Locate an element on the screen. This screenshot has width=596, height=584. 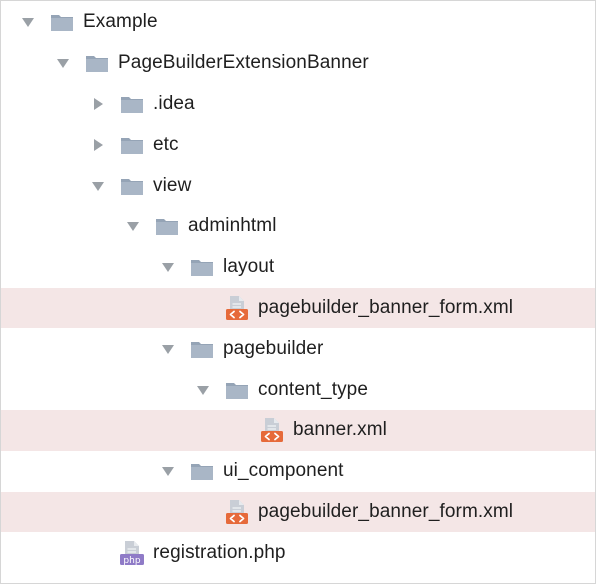
tree-row-6: layout is located at coordinates (298, 267).